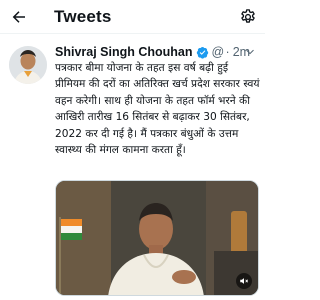 The height and width of the screenshot is (300, 320). I want to click on author-name: Shivraj Singh Chouhan, so click(124, 52).